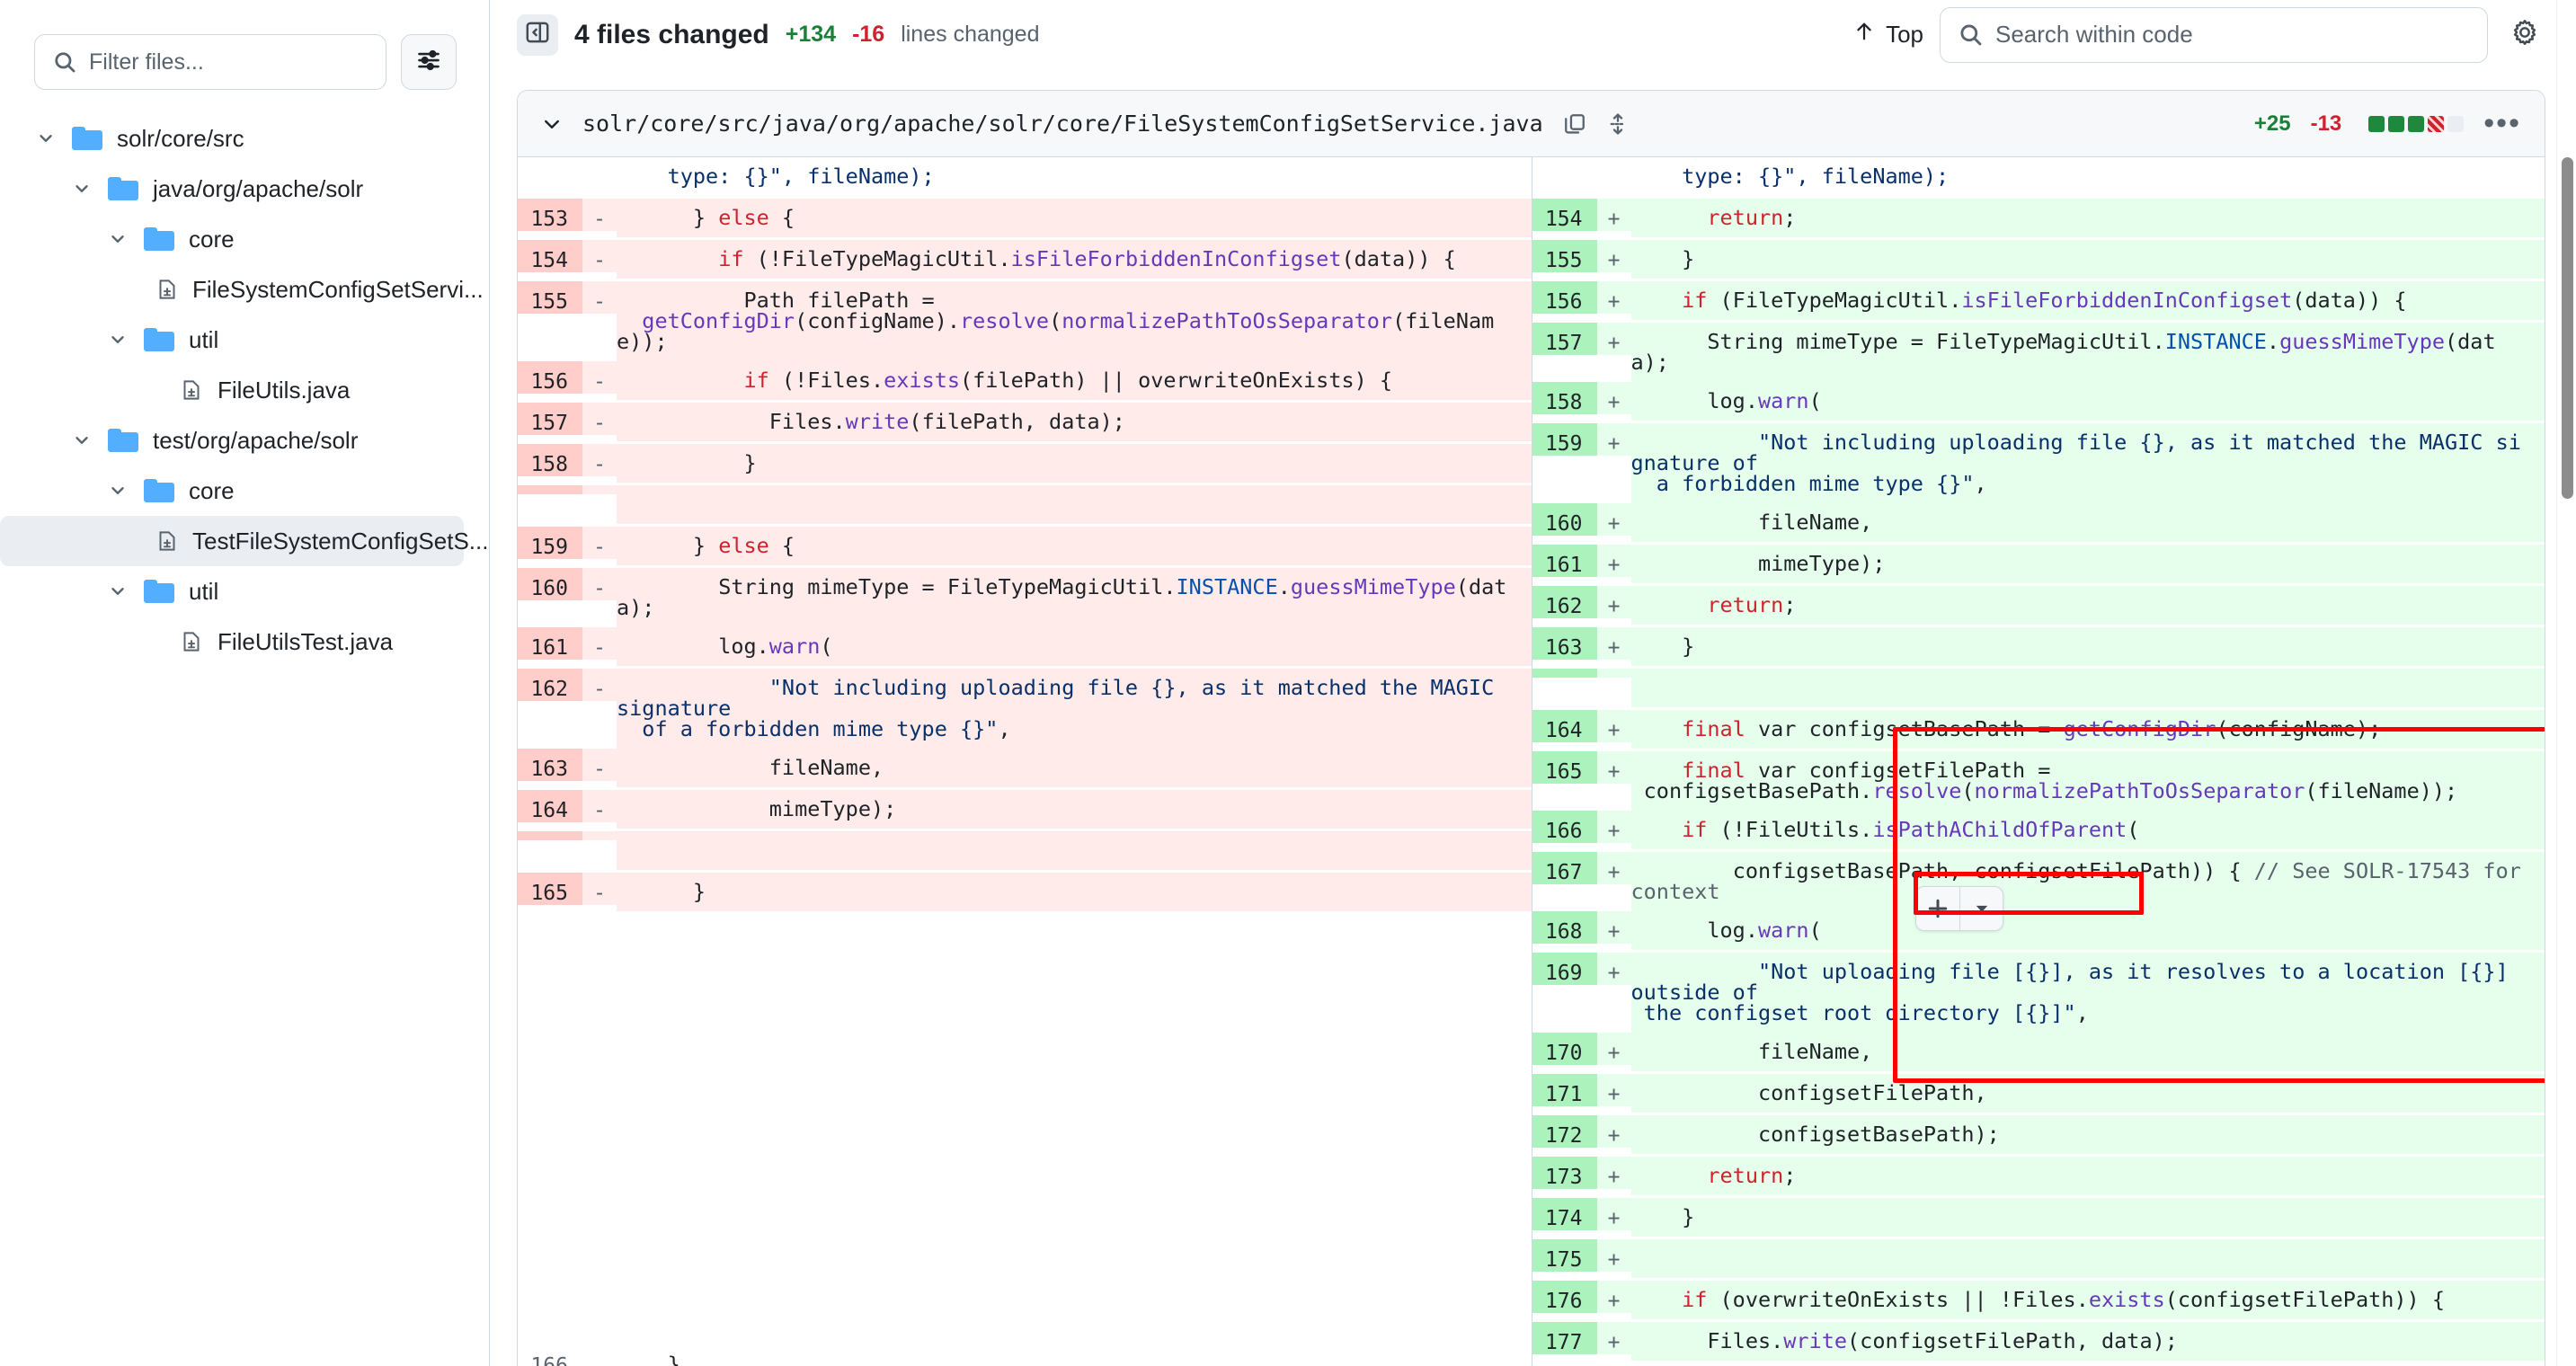 The image size is (2576, 1366). What do you see at coordinates (1618, 124) in the screenshot?
I see `expand-collapse-icon` at bounding box center [1618, 124].